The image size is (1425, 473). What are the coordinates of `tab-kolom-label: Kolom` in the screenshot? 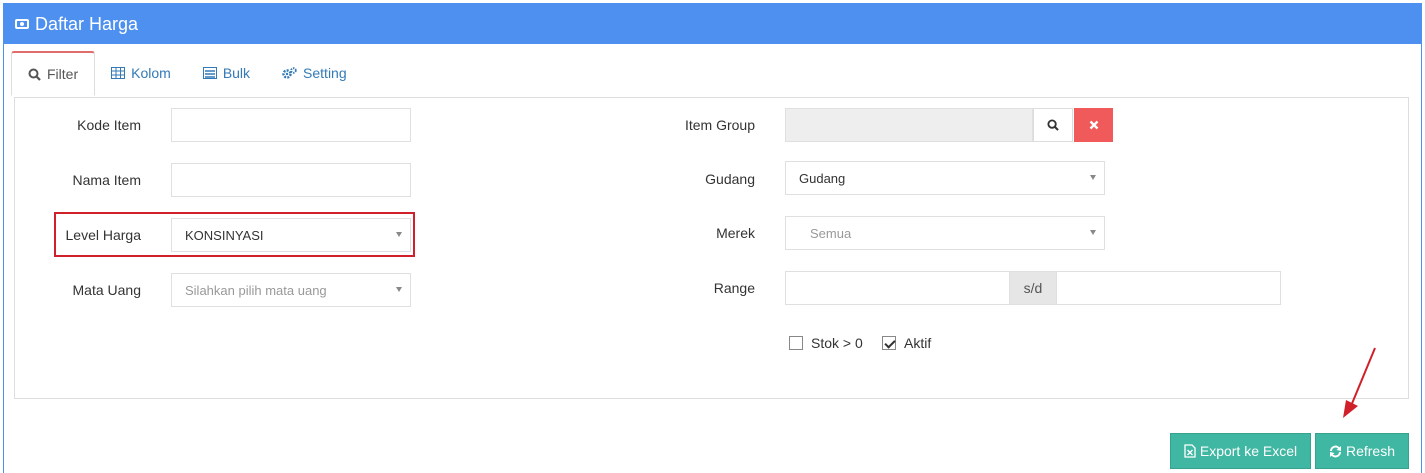 It's located at (151, 73).